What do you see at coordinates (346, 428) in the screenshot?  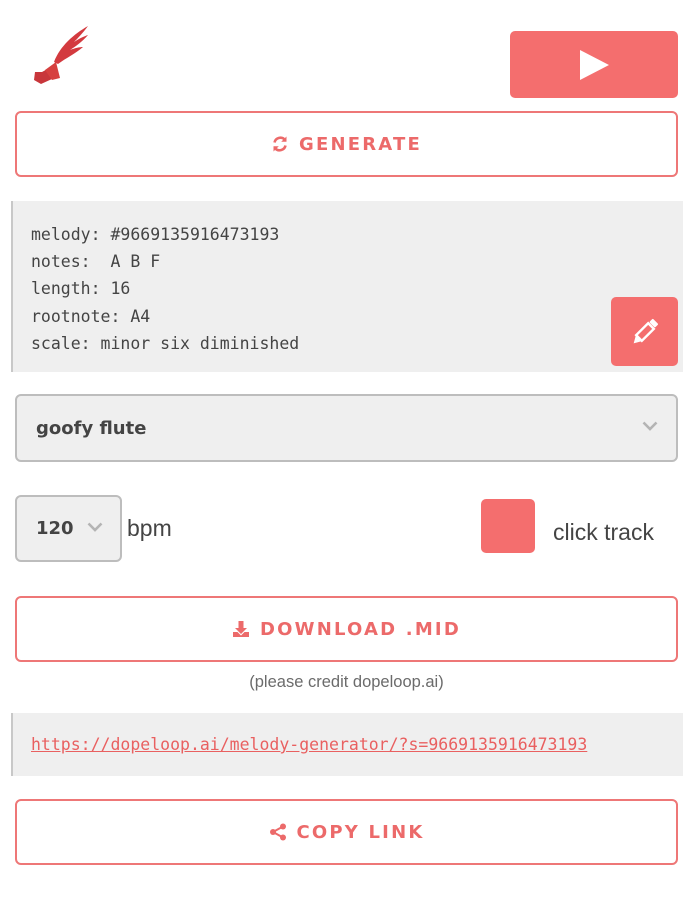 I see `instrument-select: goofy flute` at bounding box center [346, 428].